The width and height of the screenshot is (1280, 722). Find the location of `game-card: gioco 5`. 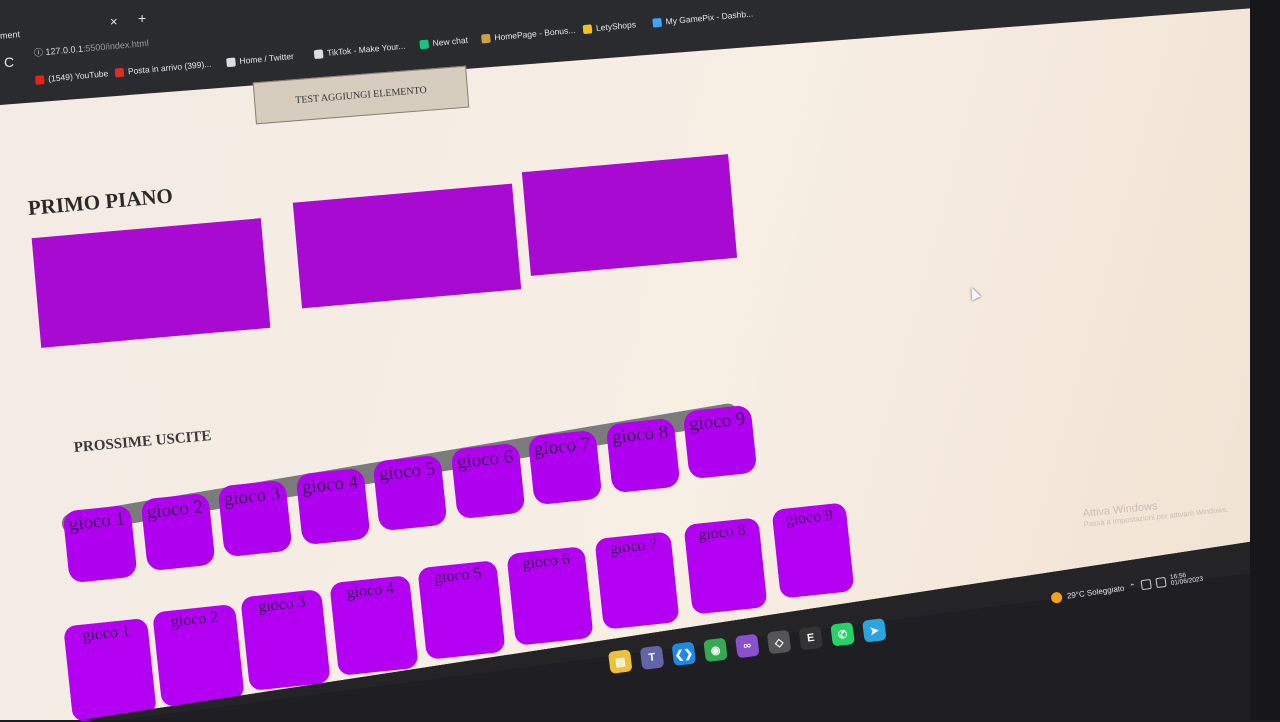

game-card: gioco 5 is located at coordinates (461, 610).